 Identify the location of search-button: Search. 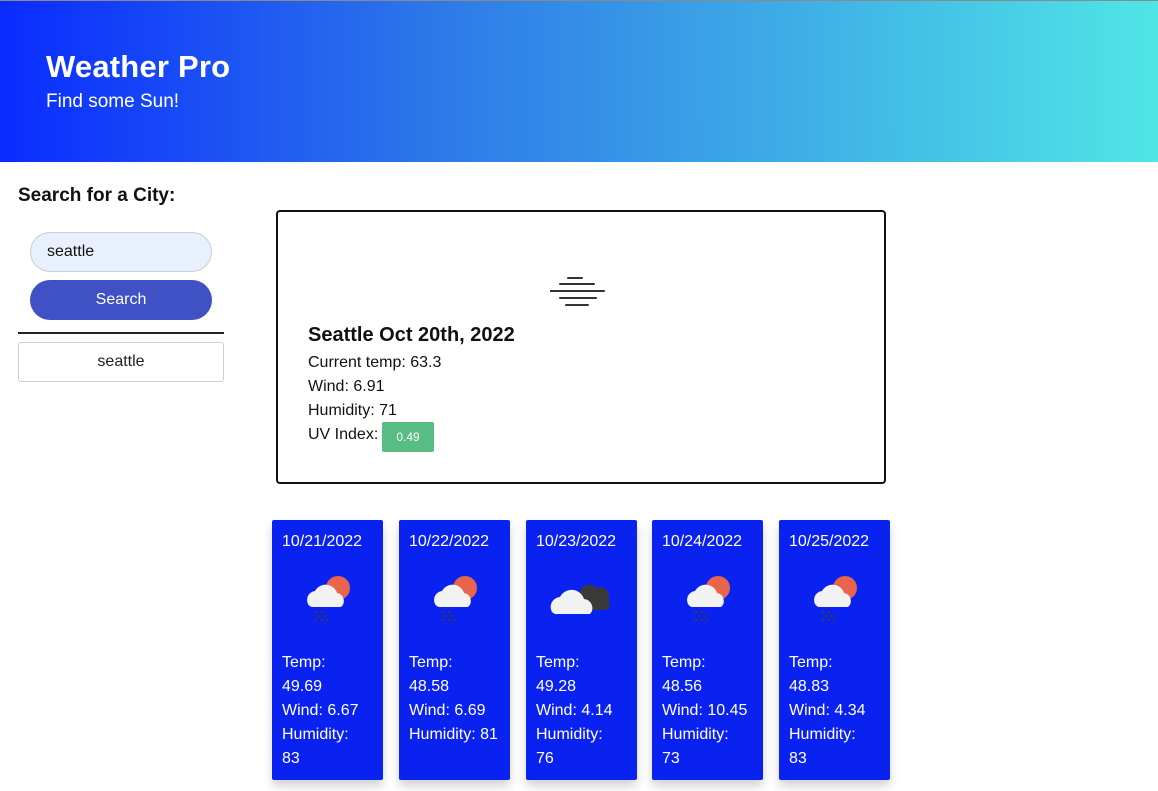
(121, 300).